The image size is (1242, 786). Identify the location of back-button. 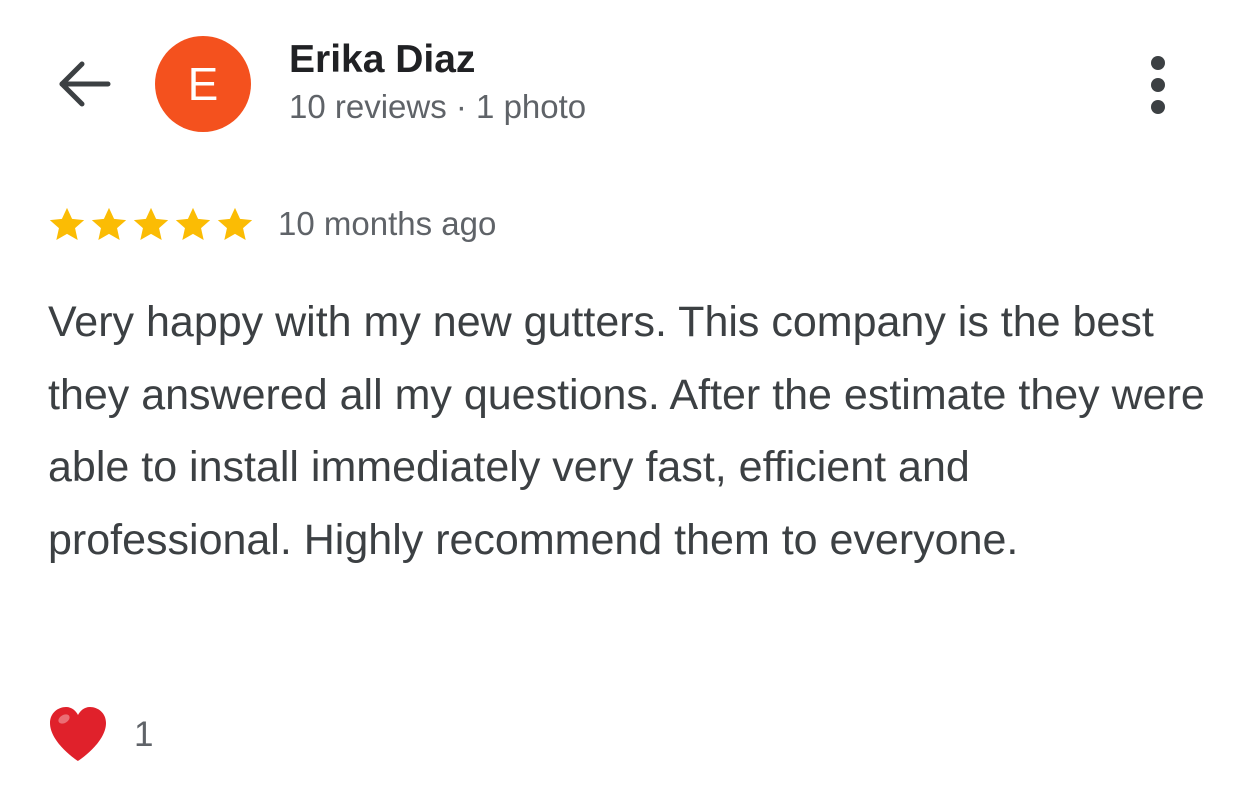
(84, 84).